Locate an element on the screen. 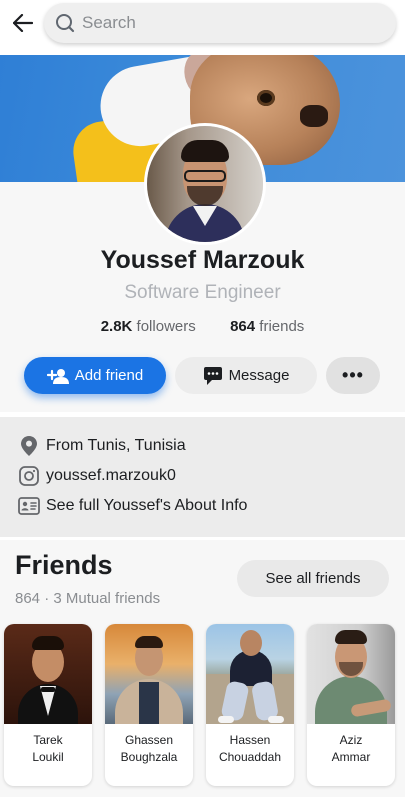 The image size is (405, 797). profile-job-title: Software Engineer is located at coordinates (202, 292).